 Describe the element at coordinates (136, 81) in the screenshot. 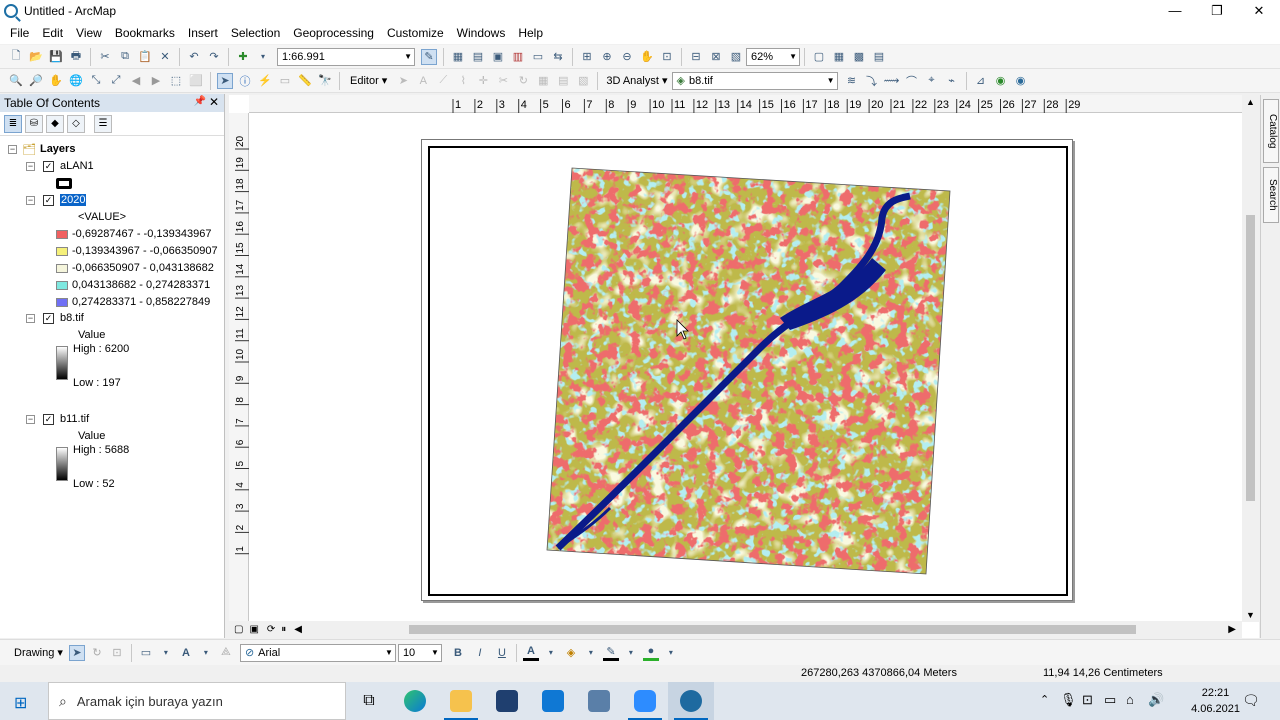

I see `back-extent-icon: ◀` at that location.